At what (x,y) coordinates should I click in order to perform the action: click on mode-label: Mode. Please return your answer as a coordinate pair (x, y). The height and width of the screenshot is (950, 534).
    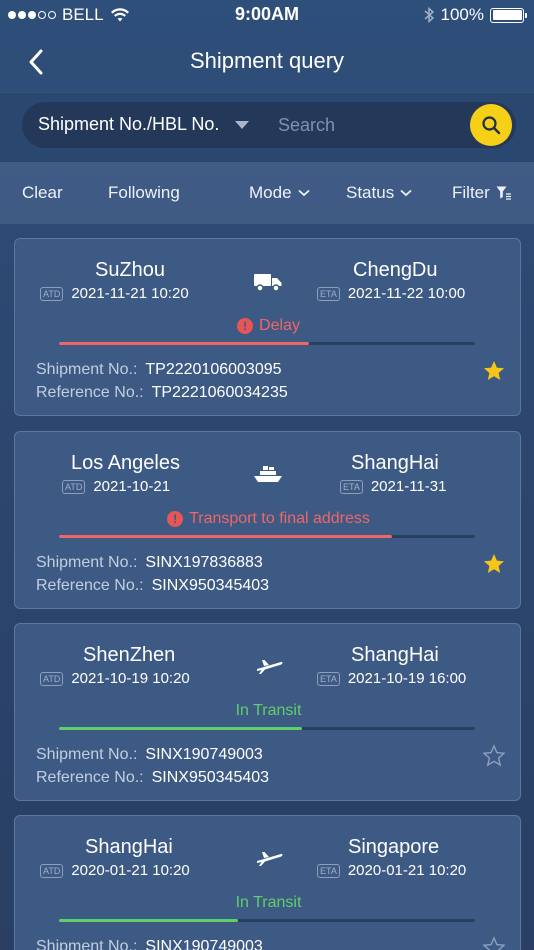
    Looking at the image, I should click on (270, 192).